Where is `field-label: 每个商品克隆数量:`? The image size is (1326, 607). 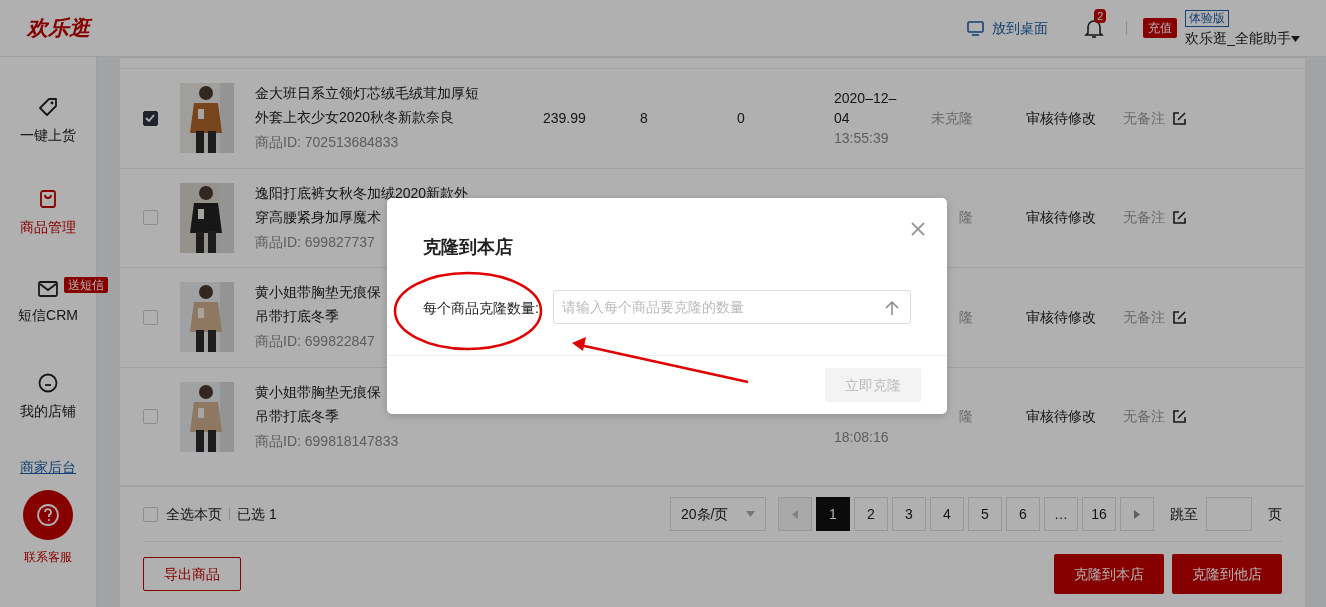 field-label: 每个商品克隆数量: is located at coordinates (480, 308).